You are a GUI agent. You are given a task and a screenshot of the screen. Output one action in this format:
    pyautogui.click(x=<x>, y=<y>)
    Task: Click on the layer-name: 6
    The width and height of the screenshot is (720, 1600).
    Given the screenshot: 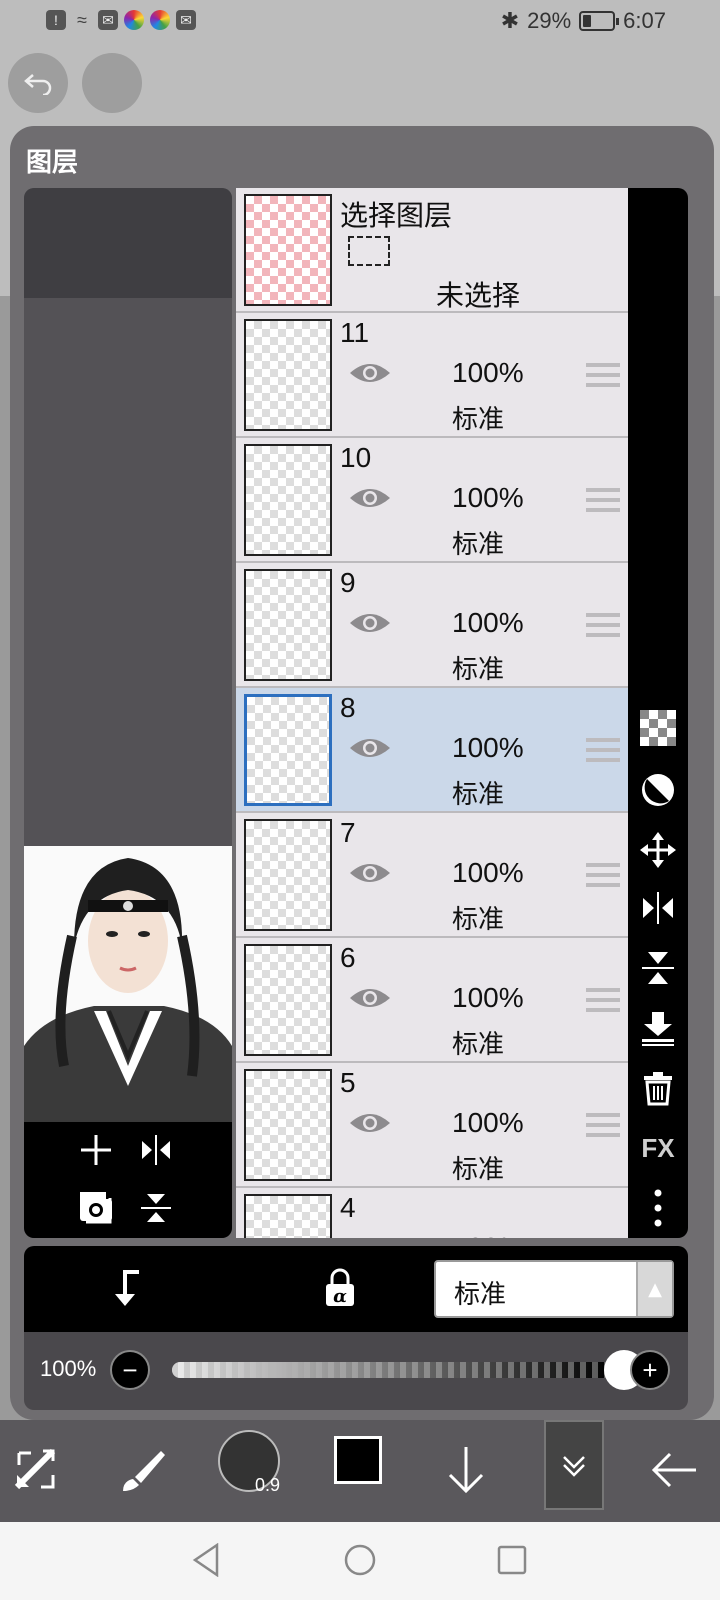 What is the action you would take?
    pyautogui.click(x=348, y=957)
    